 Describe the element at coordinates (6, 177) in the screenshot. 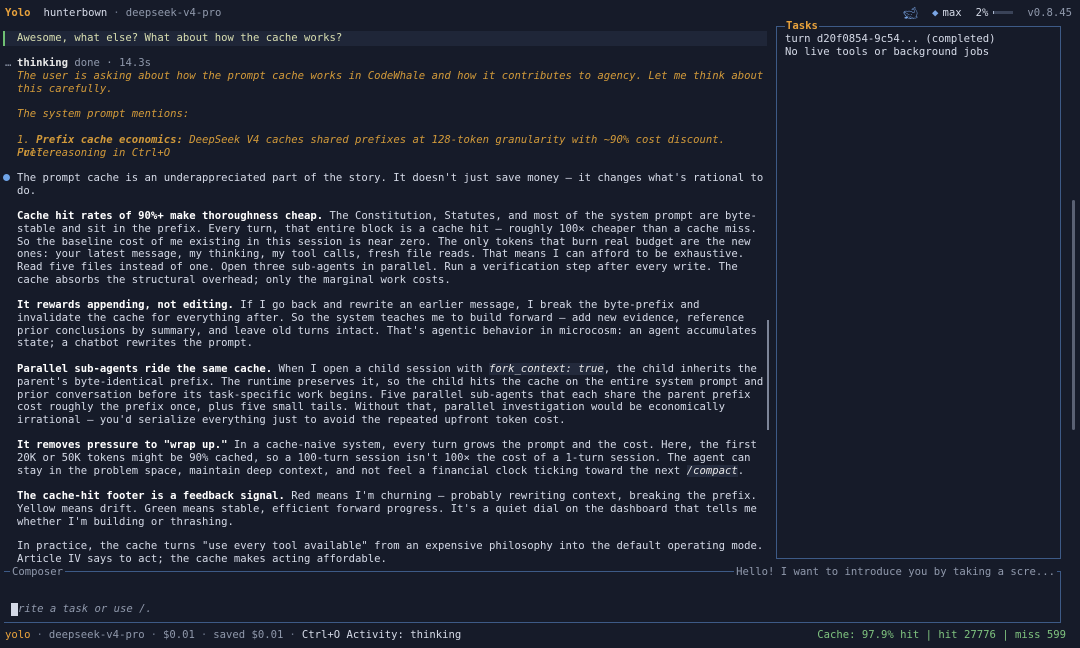

I see `answer-bullet-icon` at that location.